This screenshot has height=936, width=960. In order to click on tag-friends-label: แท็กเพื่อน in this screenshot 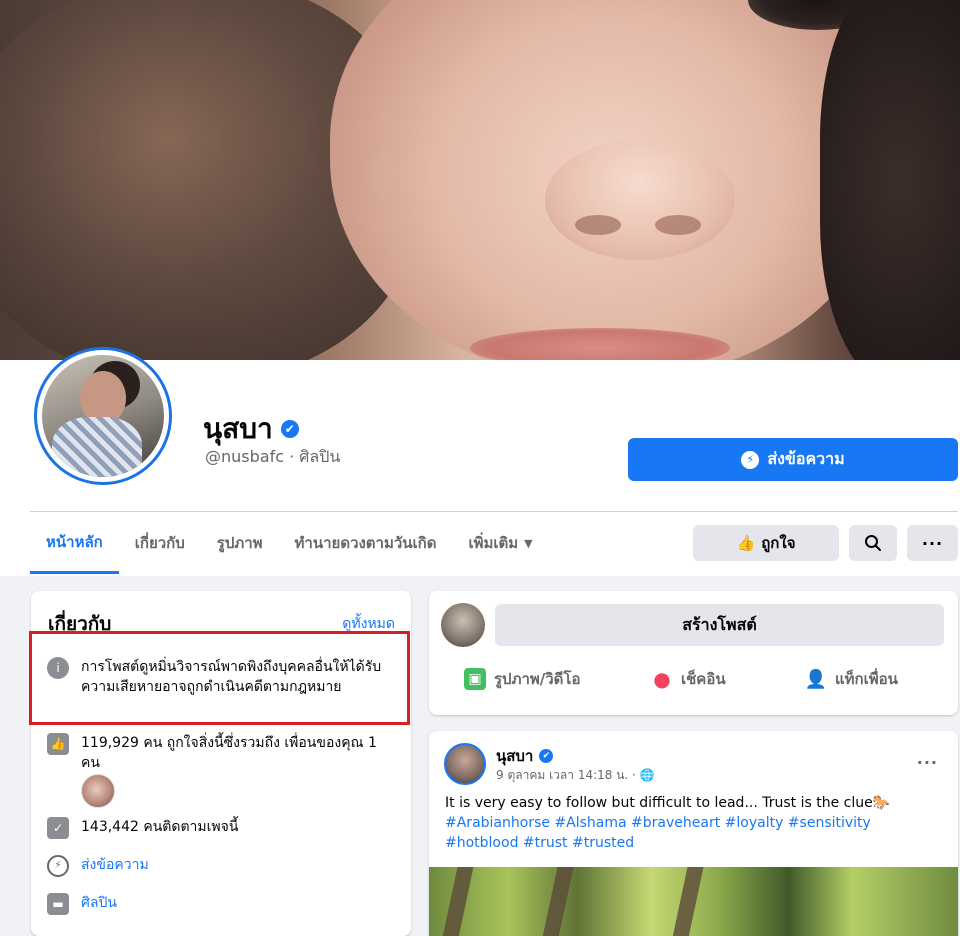, I will do `click(866, 679)`.